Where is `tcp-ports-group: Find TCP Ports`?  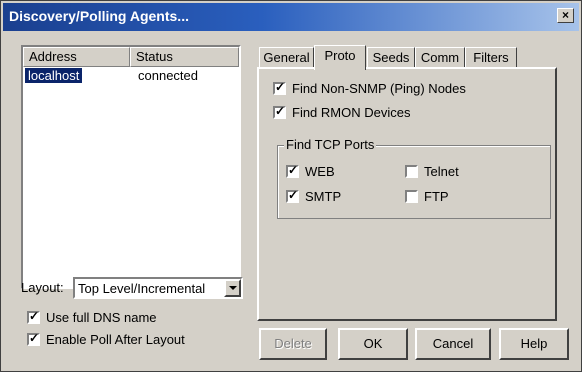 tcp-ports-group: Find TCP Ports is located at coordinates (414, 178).